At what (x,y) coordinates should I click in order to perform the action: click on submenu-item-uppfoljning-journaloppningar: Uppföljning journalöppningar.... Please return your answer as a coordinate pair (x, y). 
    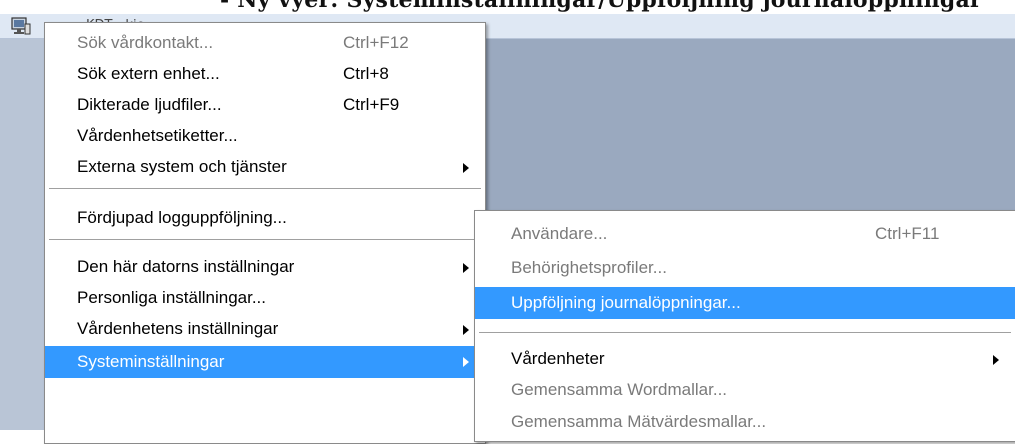
    Looking at the image, I should click on (745, 303).